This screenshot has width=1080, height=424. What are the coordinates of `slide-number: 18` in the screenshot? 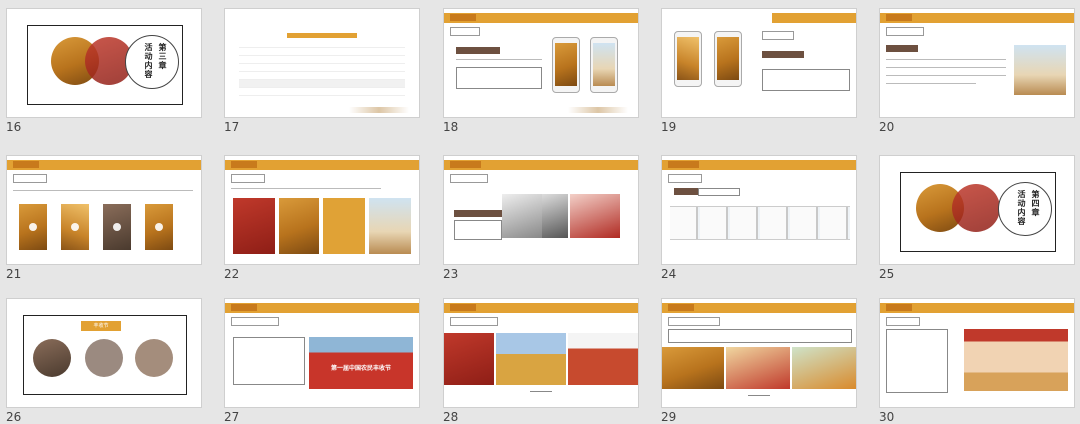 It's located at (451, 127).